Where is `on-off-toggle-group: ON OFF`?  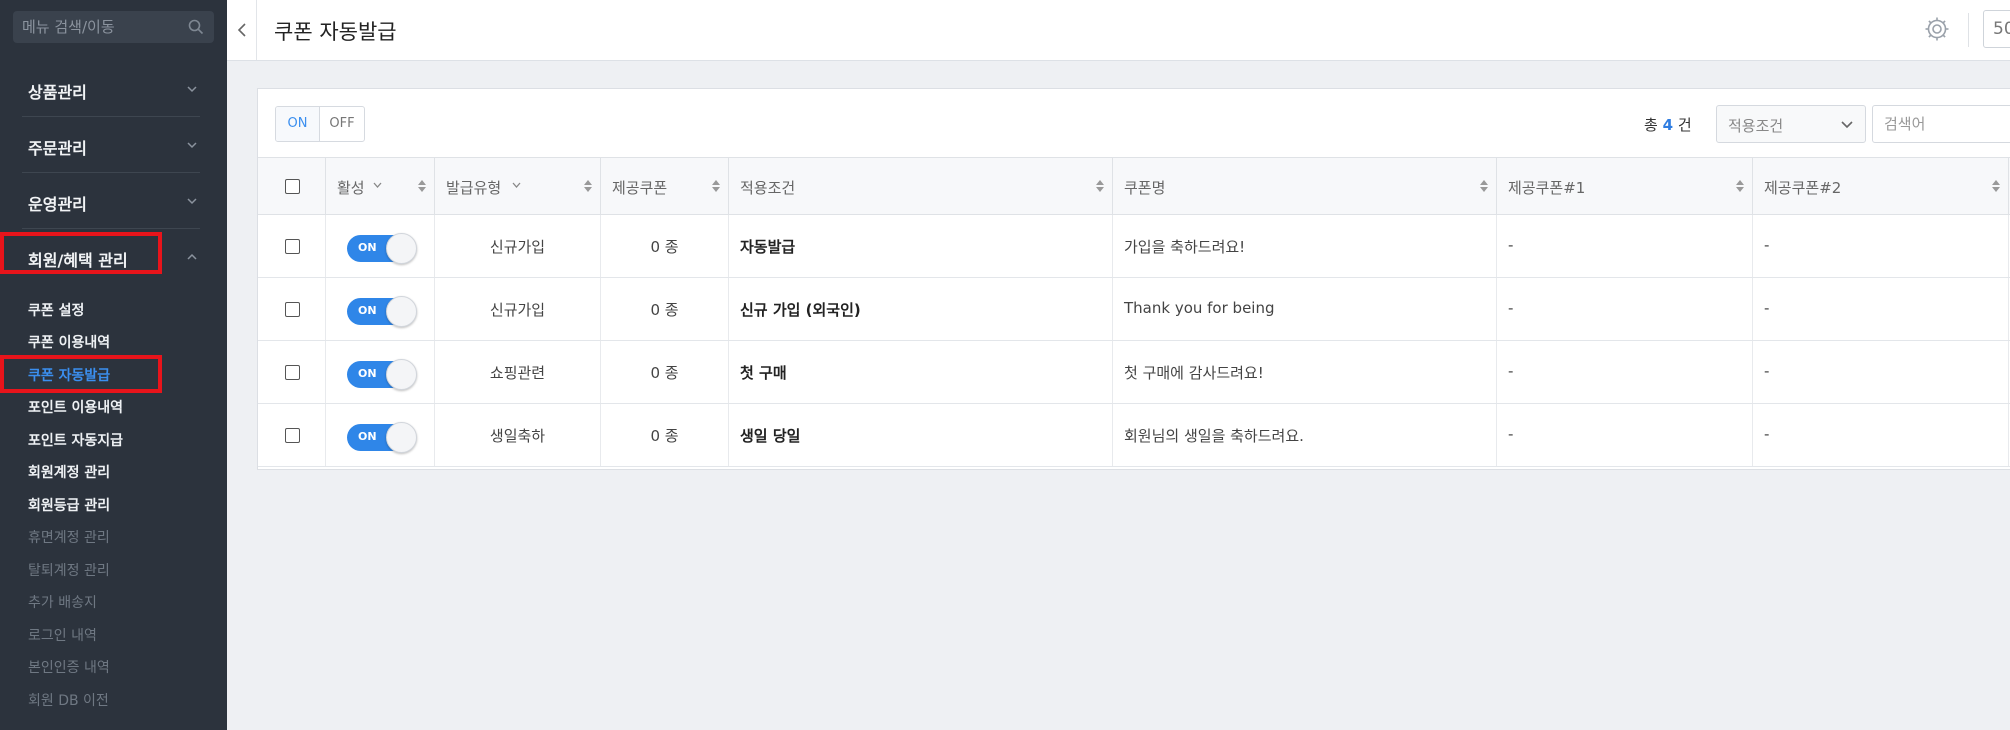 on-off-toggle-group: ON OFF is located at coordinates (320, 124).